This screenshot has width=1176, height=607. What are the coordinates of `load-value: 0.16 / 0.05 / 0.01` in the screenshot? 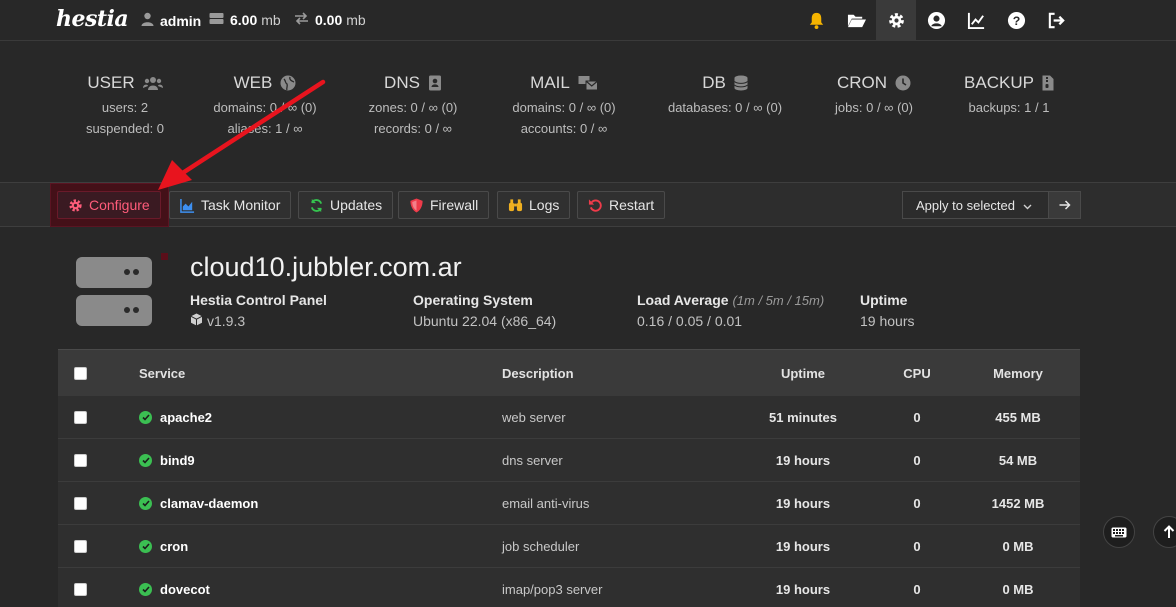 It's located at (690, 321).